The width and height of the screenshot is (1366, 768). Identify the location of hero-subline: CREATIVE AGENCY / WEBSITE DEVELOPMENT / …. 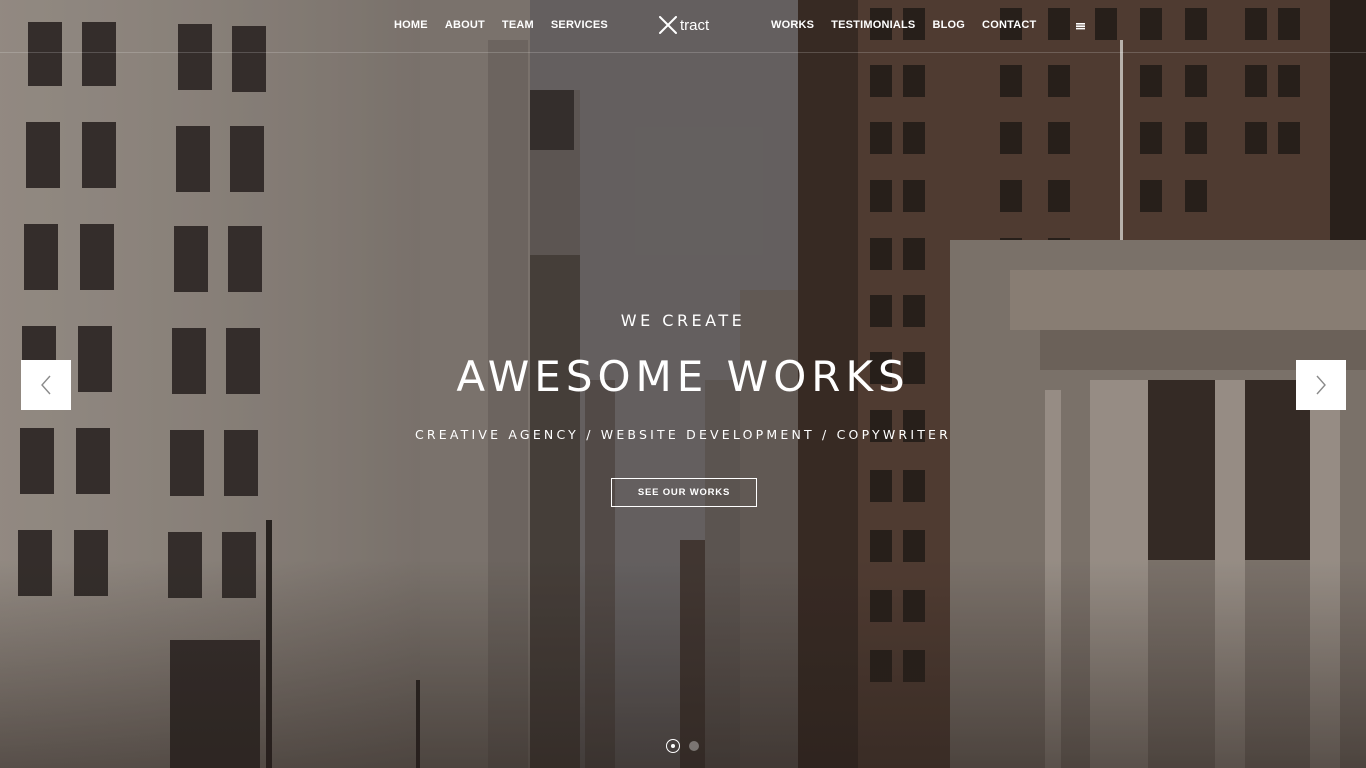
(683, 434).